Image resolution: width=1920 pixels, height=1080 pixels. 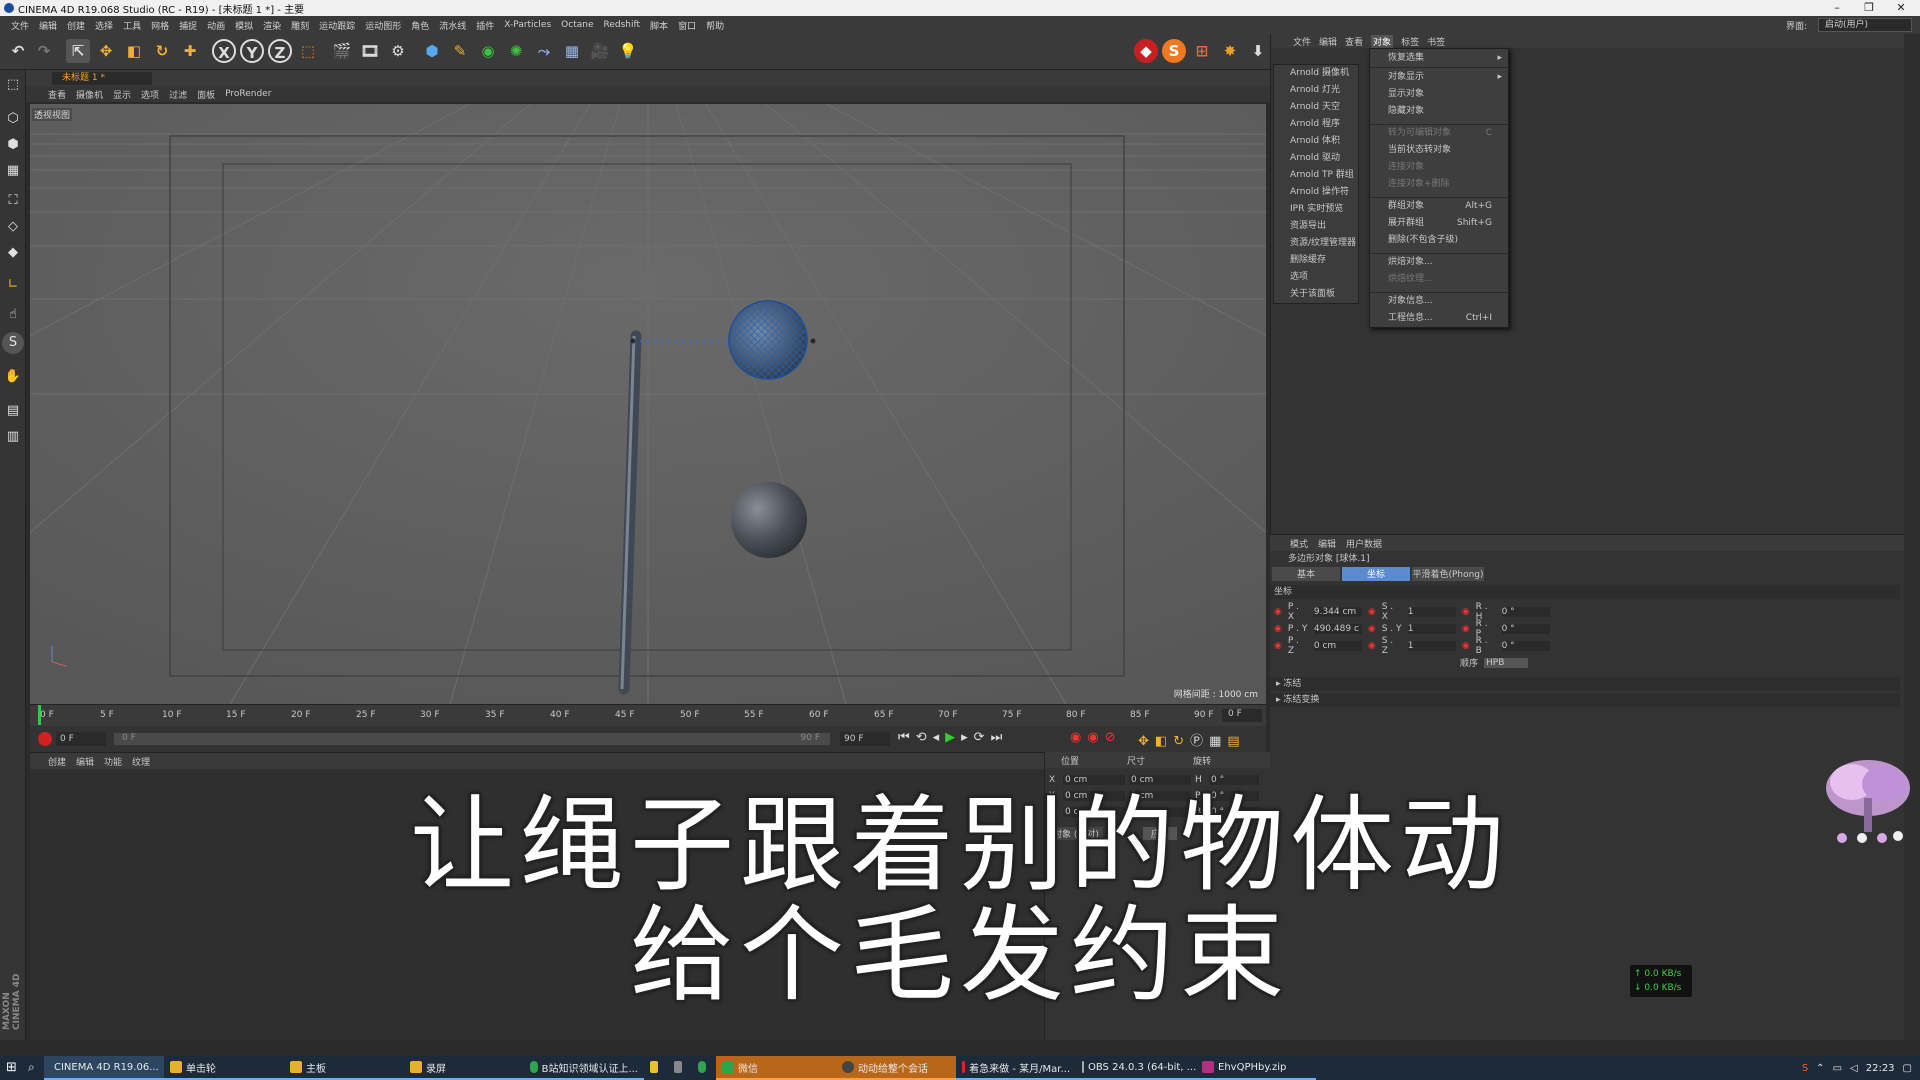 I want to click on taskbar-item-wechat: 微信, so click(x=776, y=1068).